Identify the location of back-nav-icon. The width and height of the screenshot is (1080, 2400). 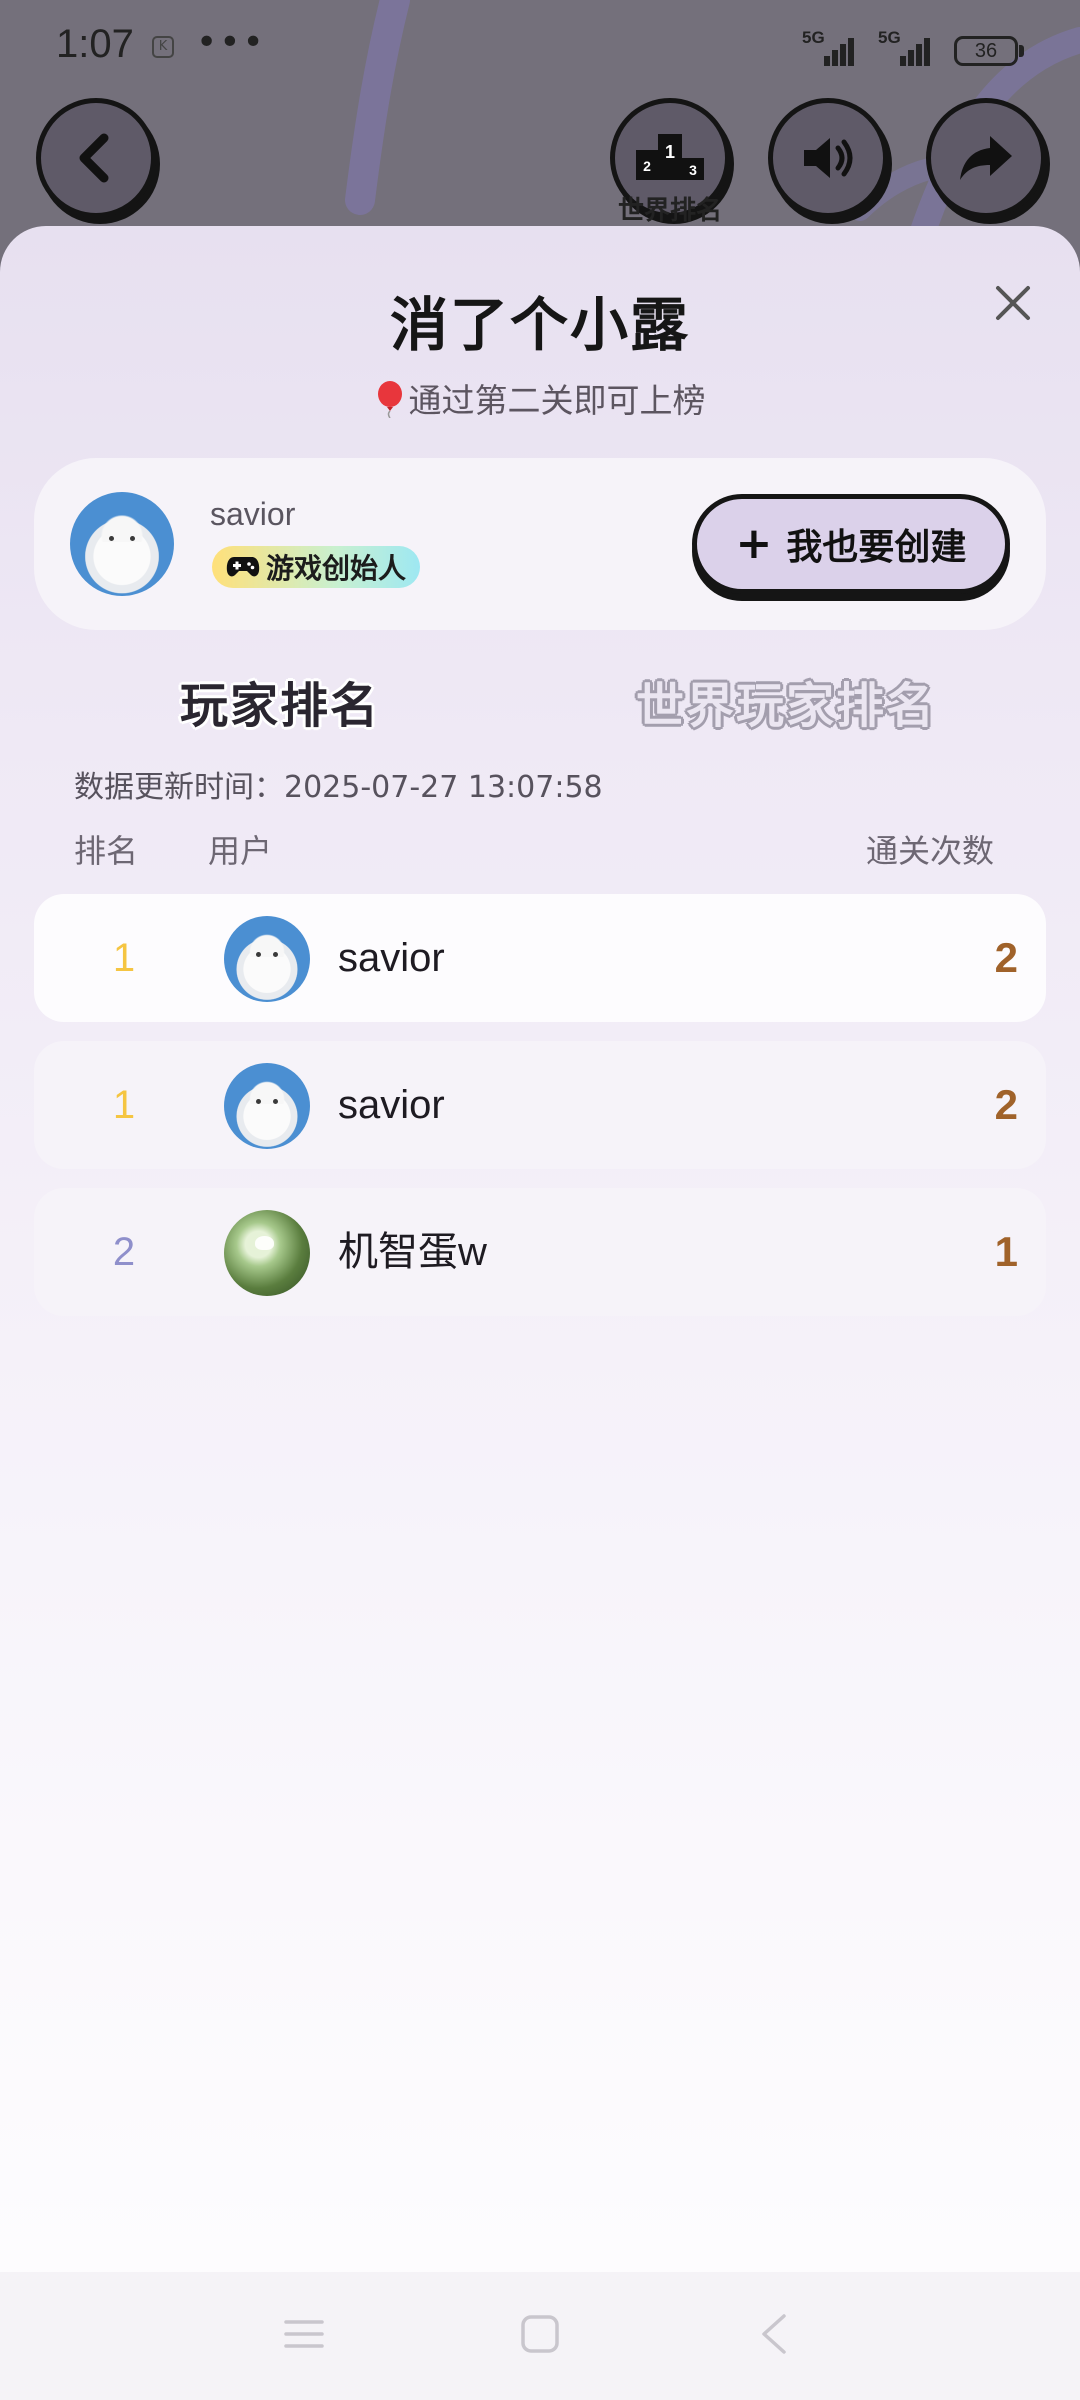
(776, 2334).